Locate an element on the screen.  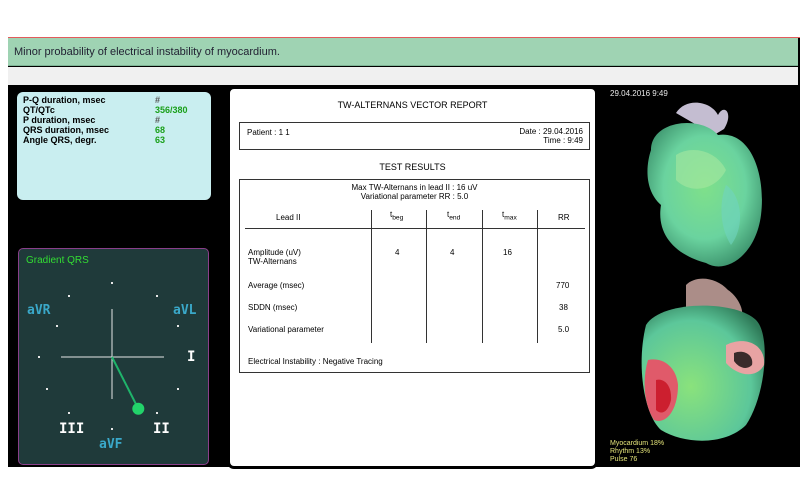
rhythm-stat: Rhythm 13% is located at coordinates (630, 451).